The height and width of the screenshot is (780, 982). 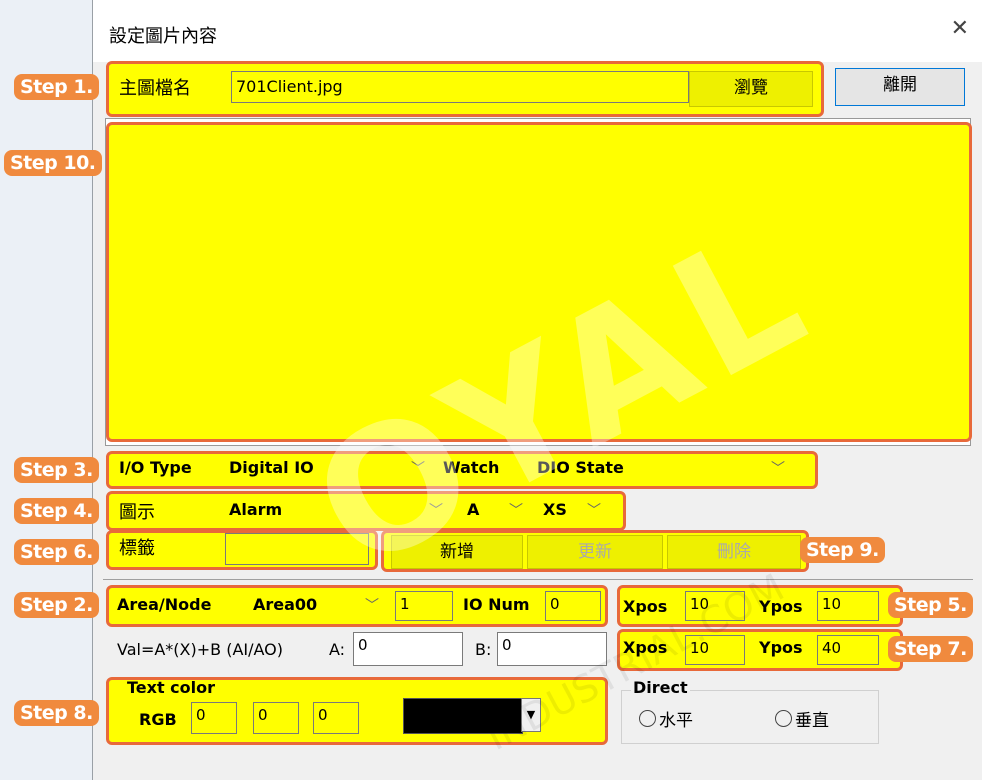 What do you see at coordinates (537, 31) in the screenshot?
I see `title-bar: 設定圖片內容 ✕` at bounding box center [537, 31].